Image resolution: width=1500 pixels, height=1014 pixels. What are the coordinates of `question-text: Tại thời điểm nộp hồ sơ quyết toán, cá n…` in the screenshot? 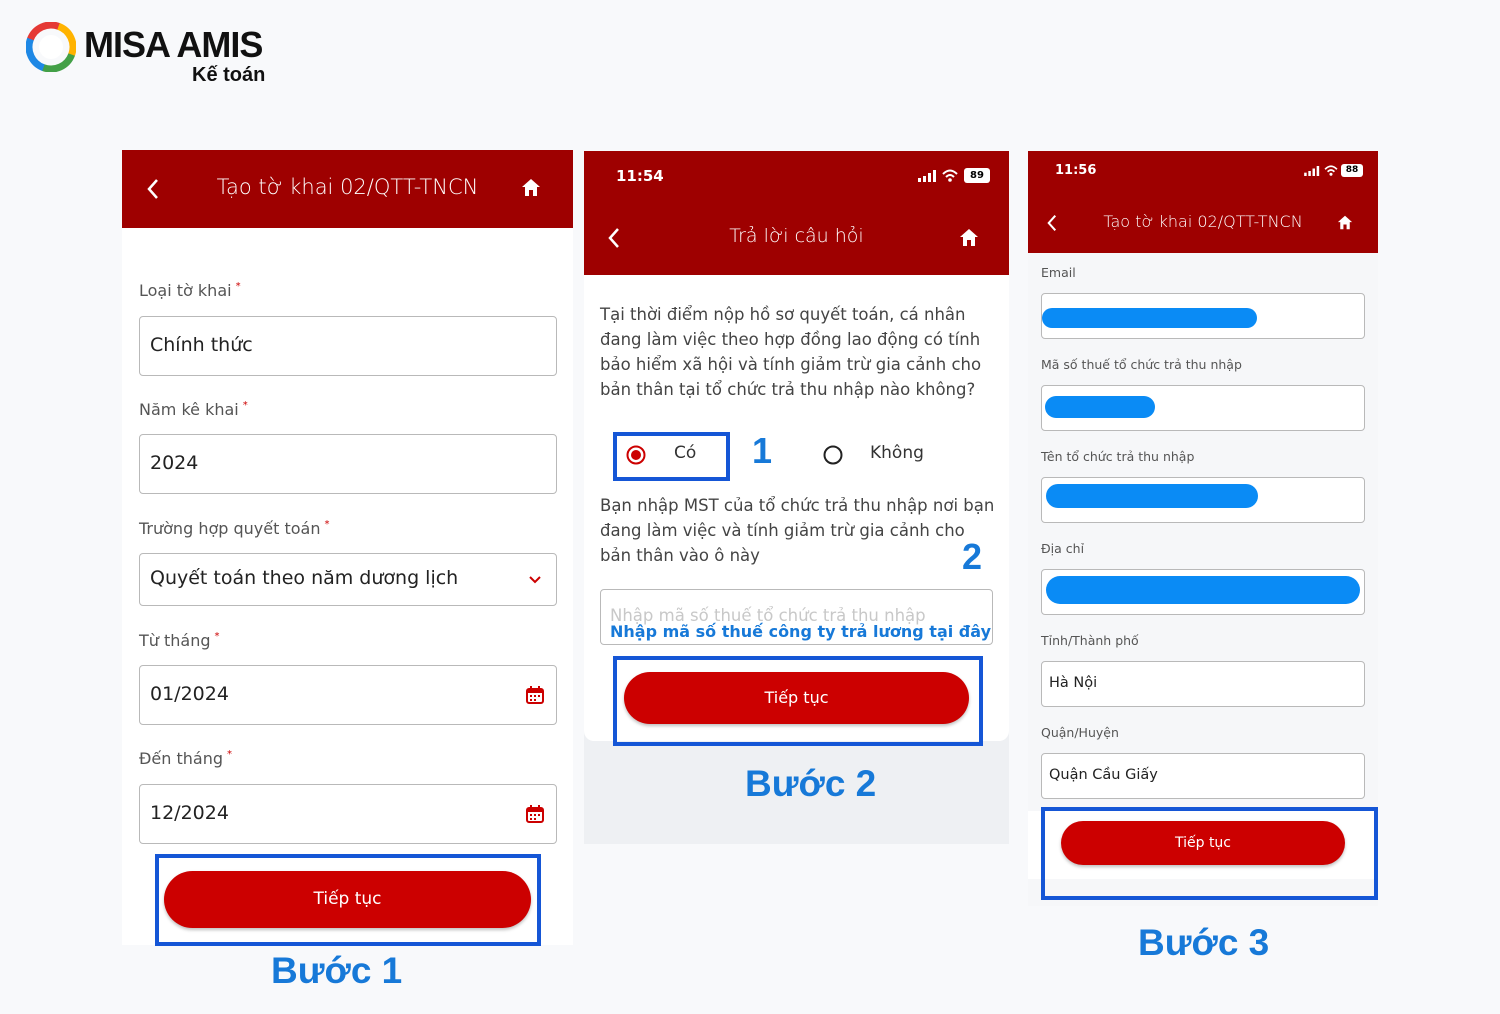 It's located at (791, 352).